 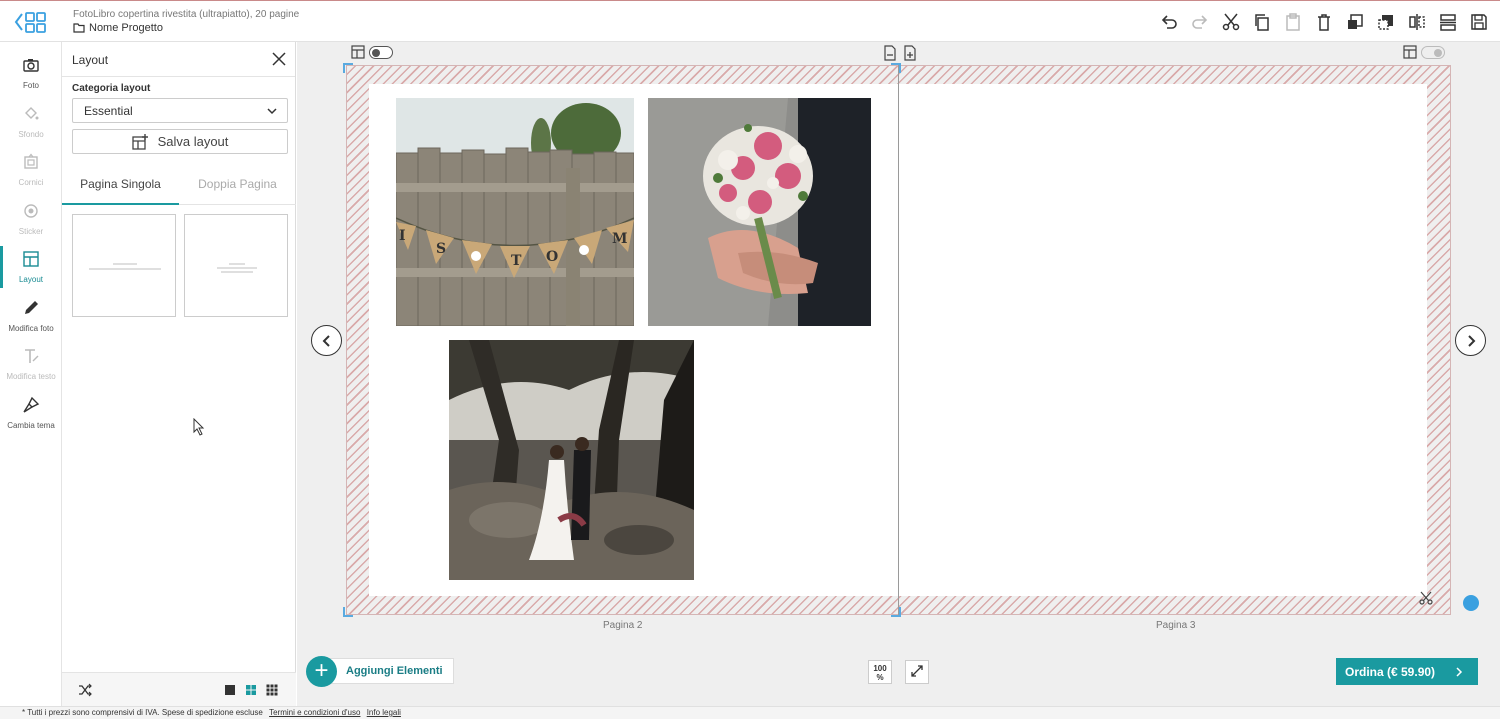 I want to click on rail-label: Sfondo, so click(x=31, y=134).